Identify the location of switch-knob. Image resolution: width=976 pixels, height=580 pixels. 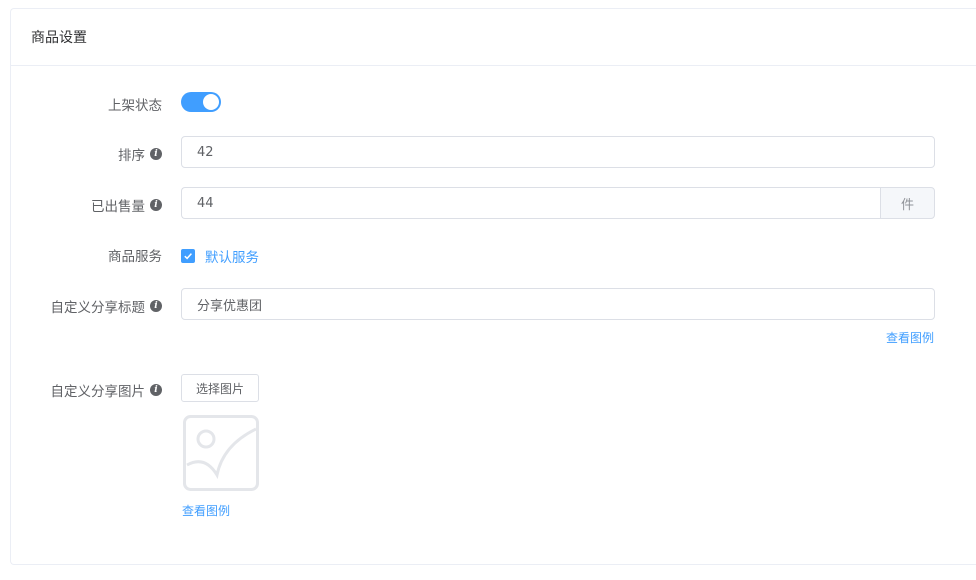
(211, 102).